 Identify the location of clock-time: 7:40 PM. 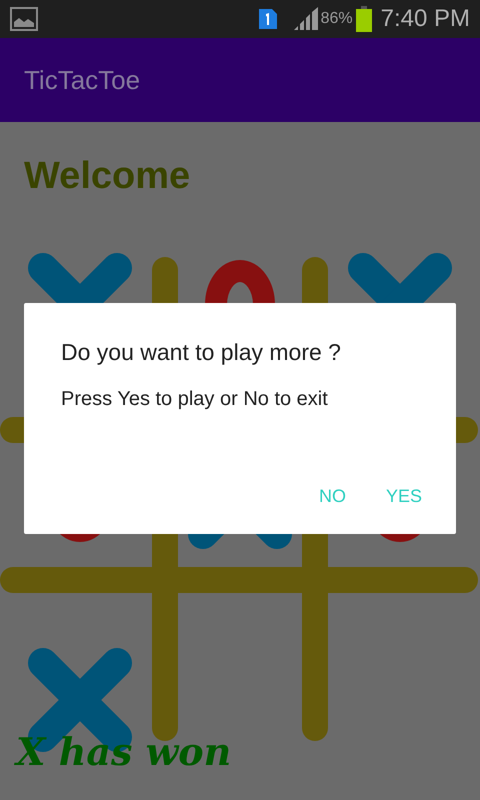
(425, 19).